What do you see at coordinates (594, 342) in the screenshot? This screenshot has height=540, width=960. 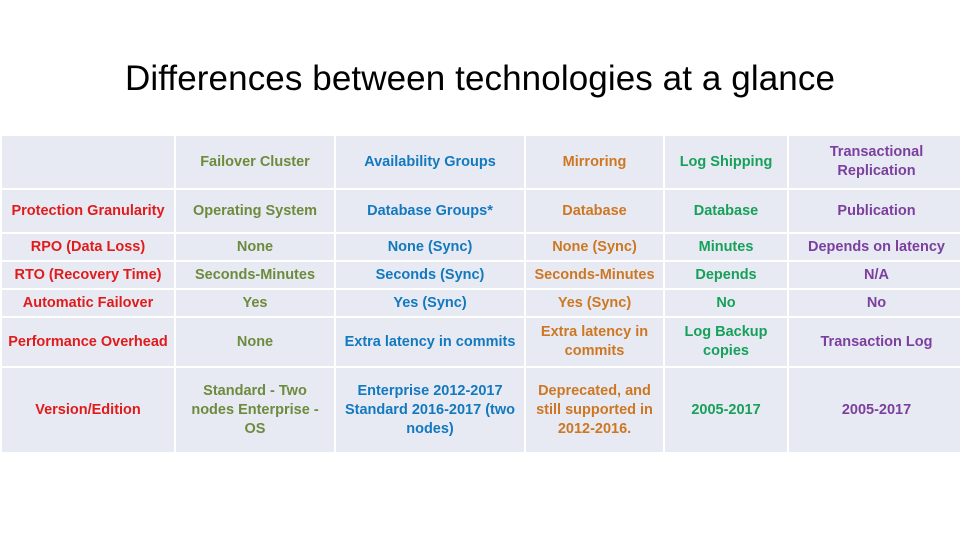 I see `cell-performance-mirroring: Extra latency in commits` at bounding box center [594, 342].